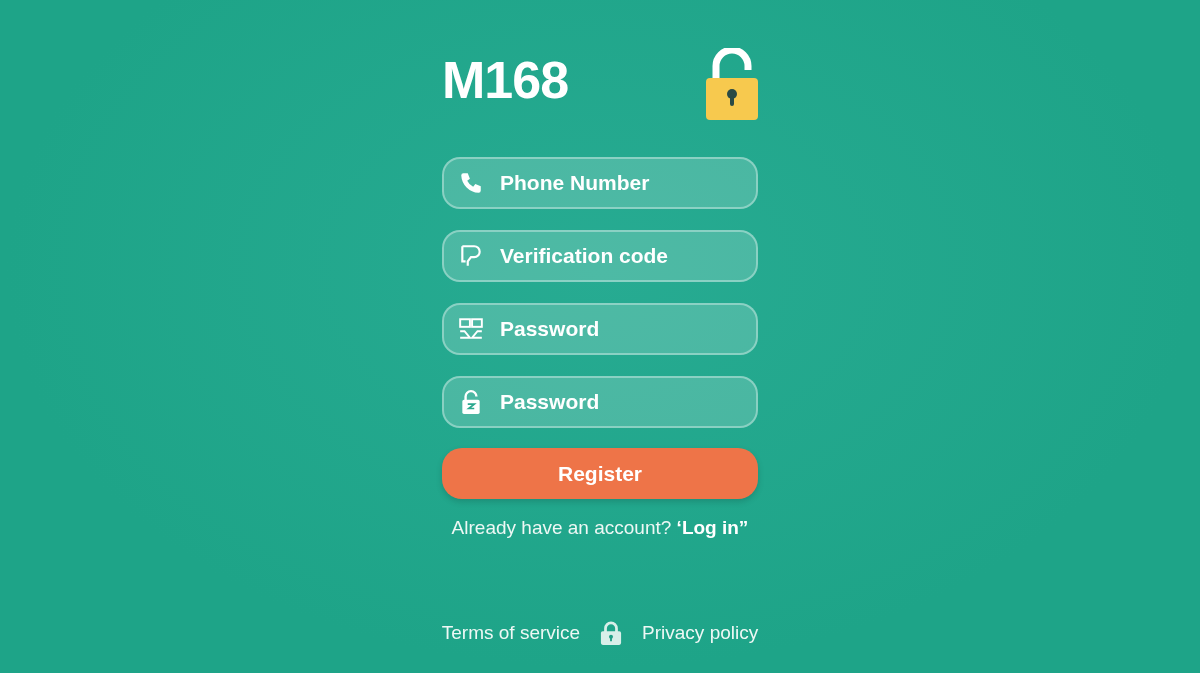 The height and width of the screenshot is (673, 1200). Describe the element at coordinates (732, 84) in the screenshot. I see `padlock-icon` at that location.